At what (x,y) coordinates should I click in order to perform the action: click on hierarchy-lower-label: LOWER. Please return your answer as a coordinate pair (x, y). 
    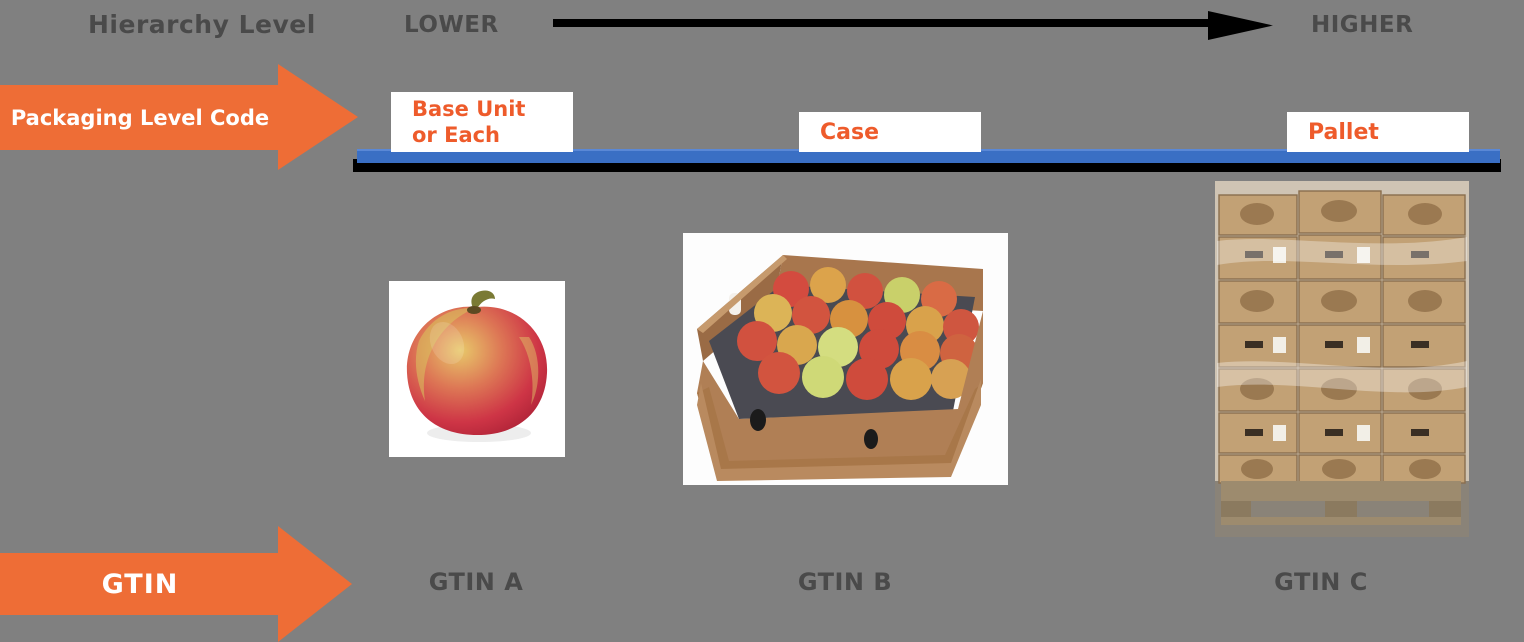
    Looking at the image, I should click on (451, 25).